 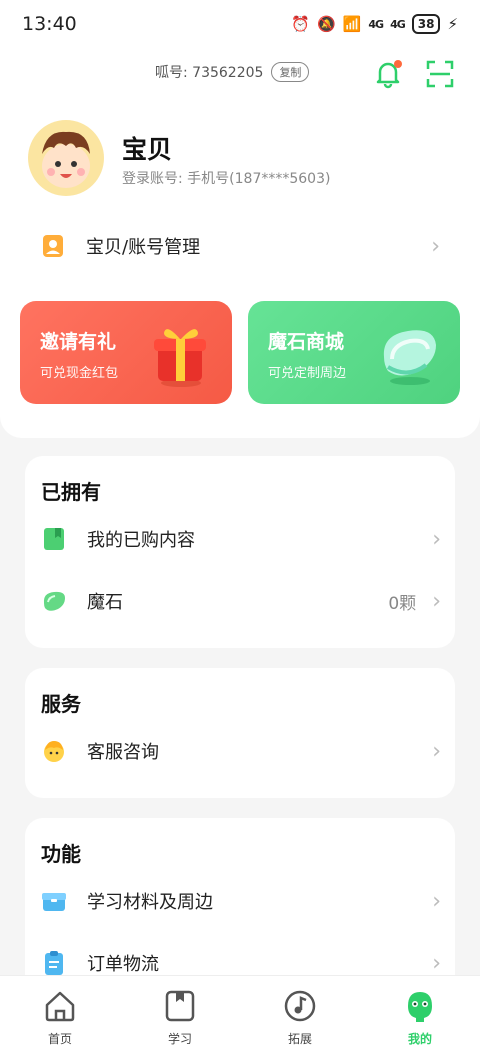 I want to click on functions-title: 功能, so click(x=61, y=854).